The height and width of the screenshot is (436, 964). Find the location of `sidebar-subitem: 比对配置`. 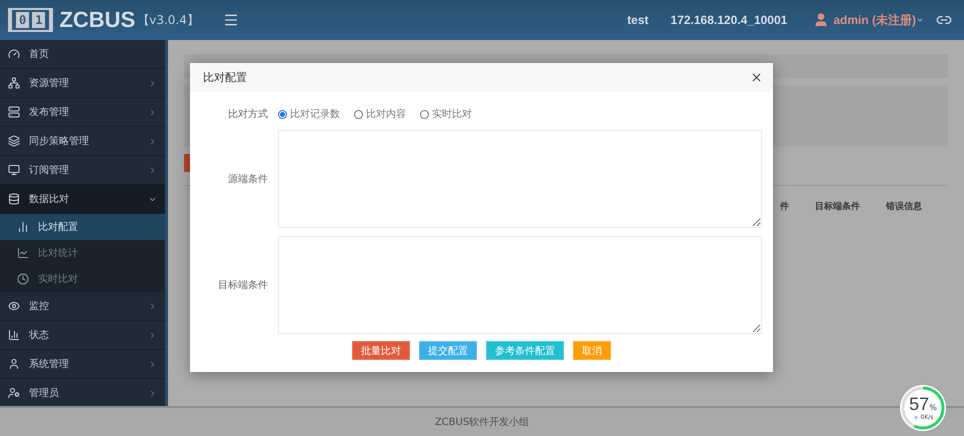

sidebar-subitem: 比对配置 is located at coordinates (82, 227).